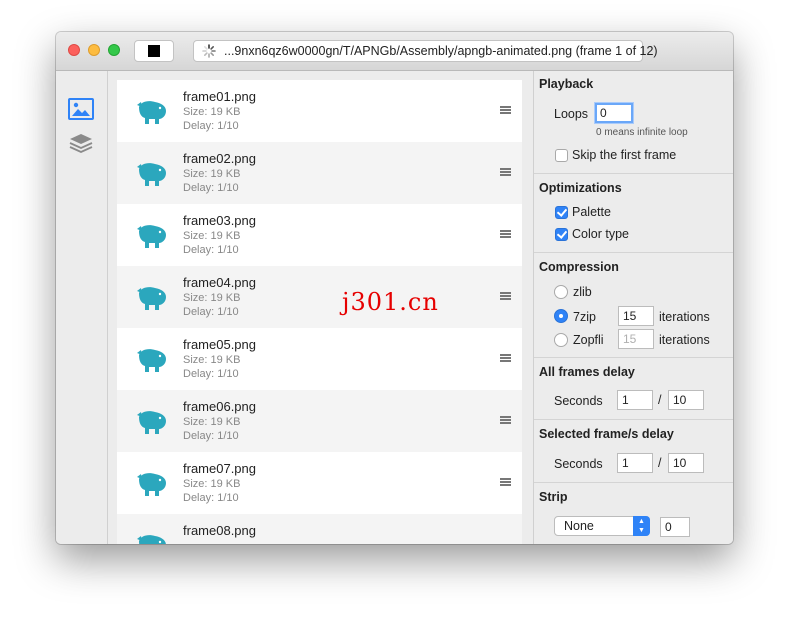  Describe the element at coordinates (578, 401) in the screenshot. I see `all-delay-seconds-label: Seconds` at that location.